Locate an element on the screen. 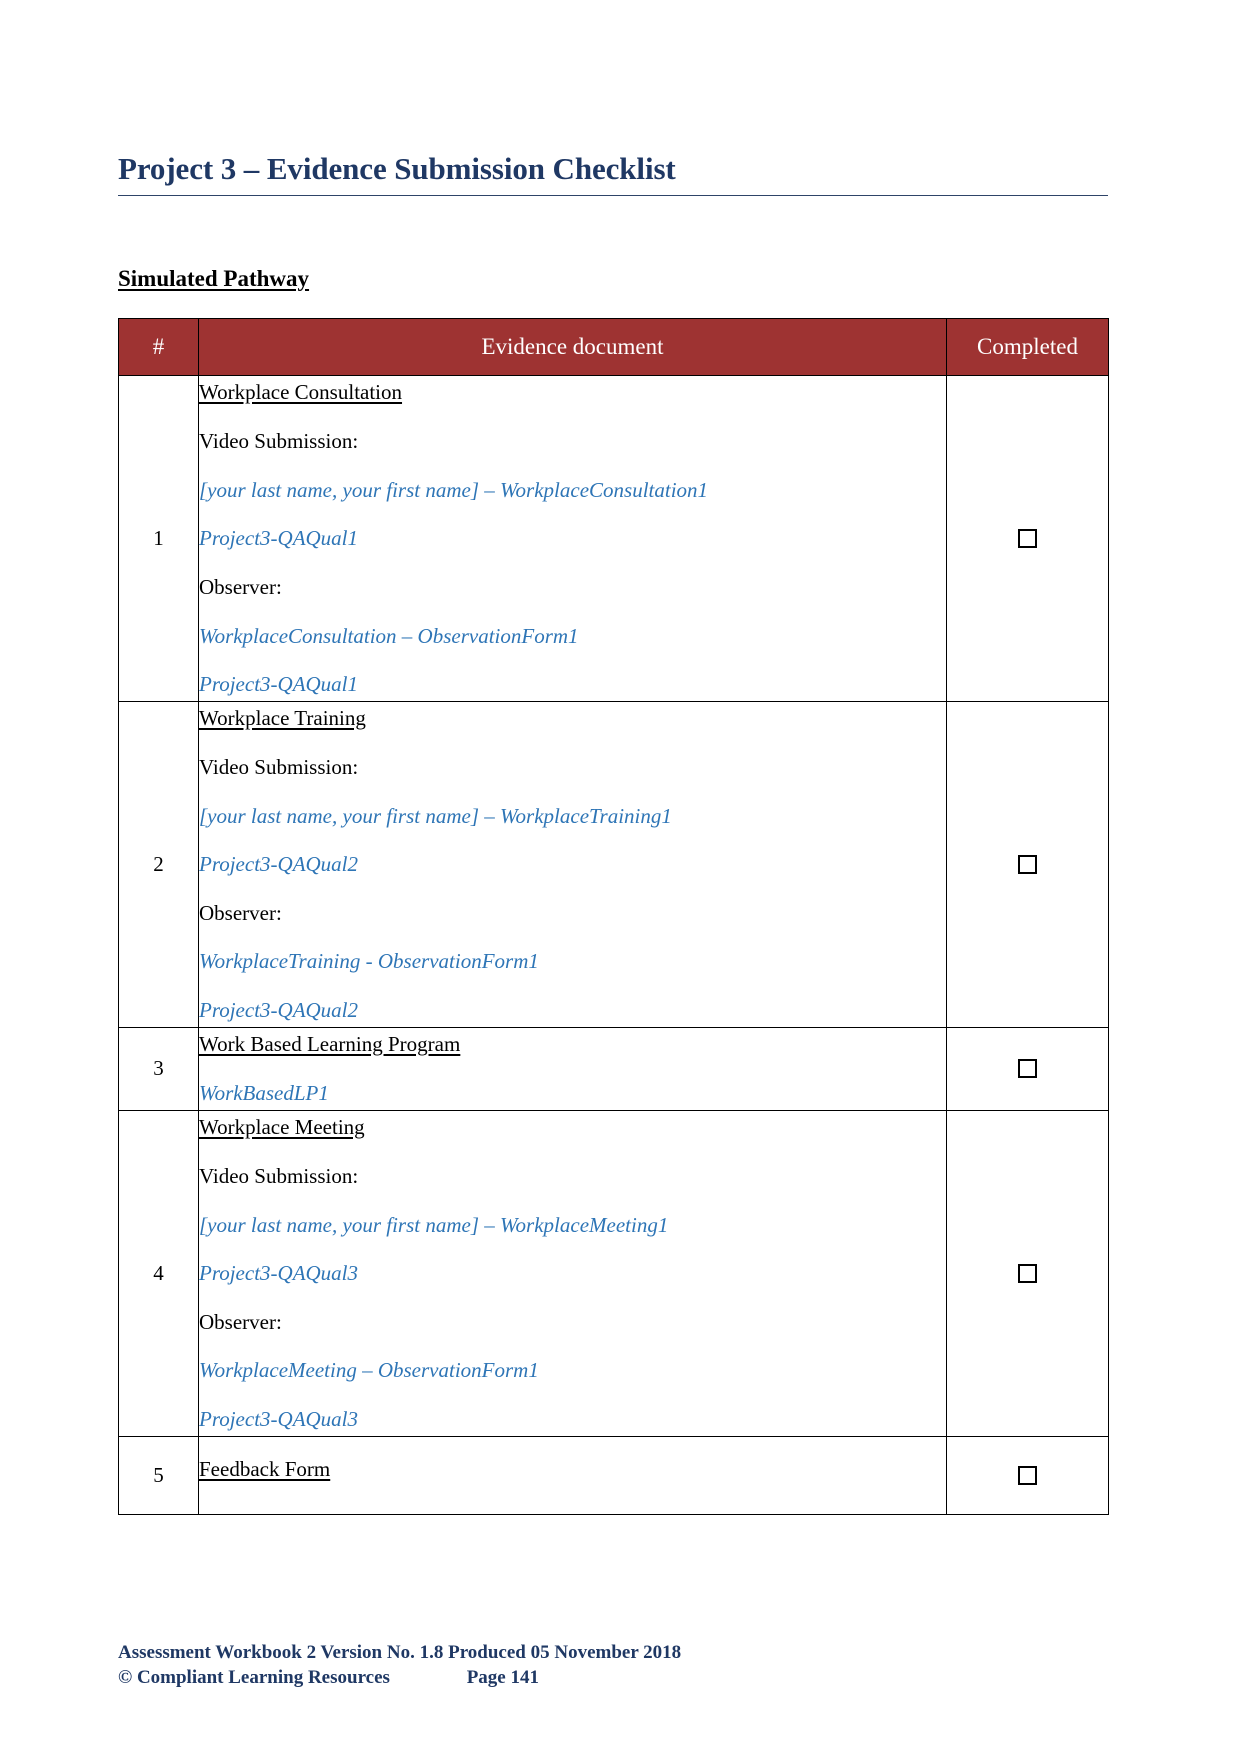 The height and width of the screenshot is (1754, 1241). table-header-row: # Evidence document Completed is located at coordinates (613, 346).